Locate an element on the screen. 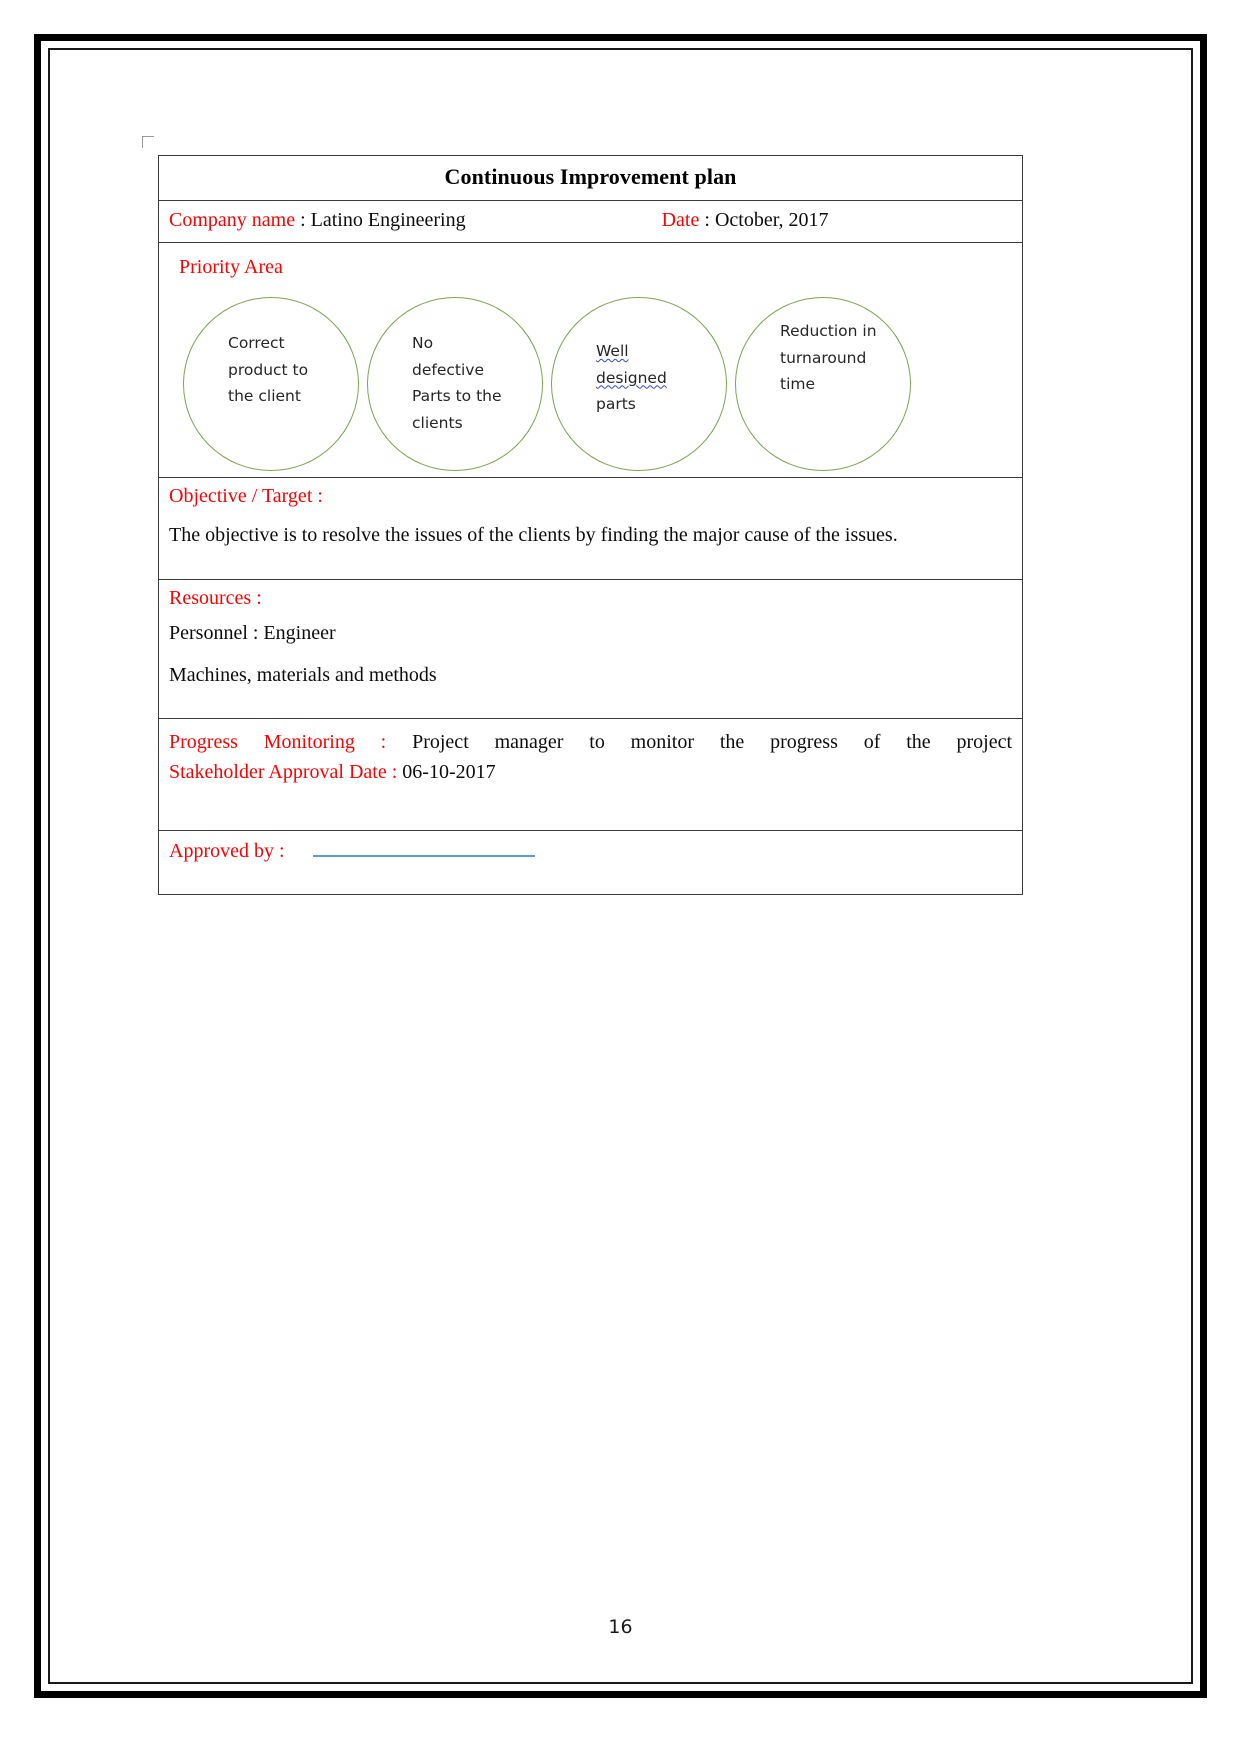  priority-circle-2-line-1: No is located at coordinates (423, 343).